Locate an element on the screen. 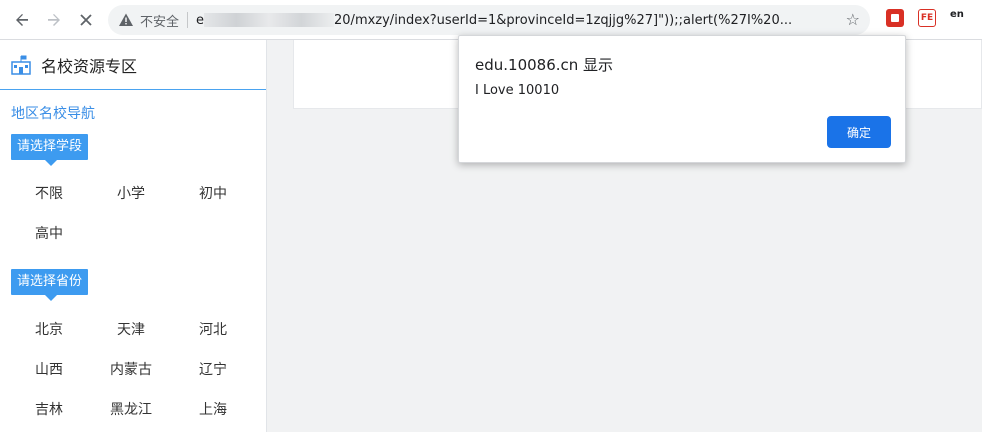 The height and width of the screenshot is (432, 982). province-option: 内蒙古 is located at coordinates (131, 369).